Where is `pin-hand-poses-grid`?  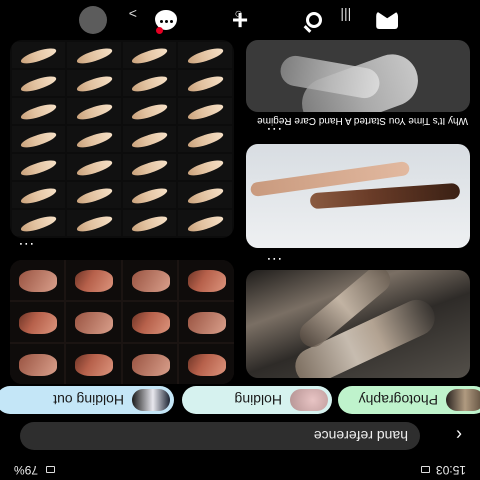 pin-hand-poses-grid is located at coordinates (122, 322).